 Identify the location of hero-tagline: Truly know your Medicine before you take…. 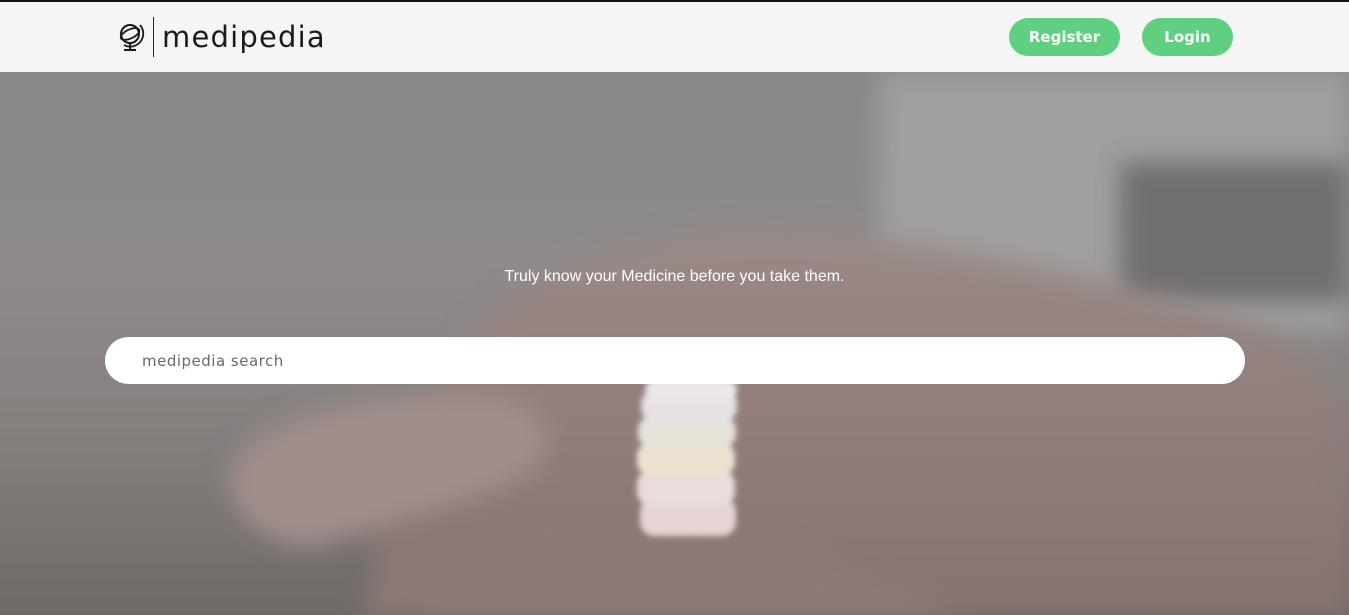
(674, 276).